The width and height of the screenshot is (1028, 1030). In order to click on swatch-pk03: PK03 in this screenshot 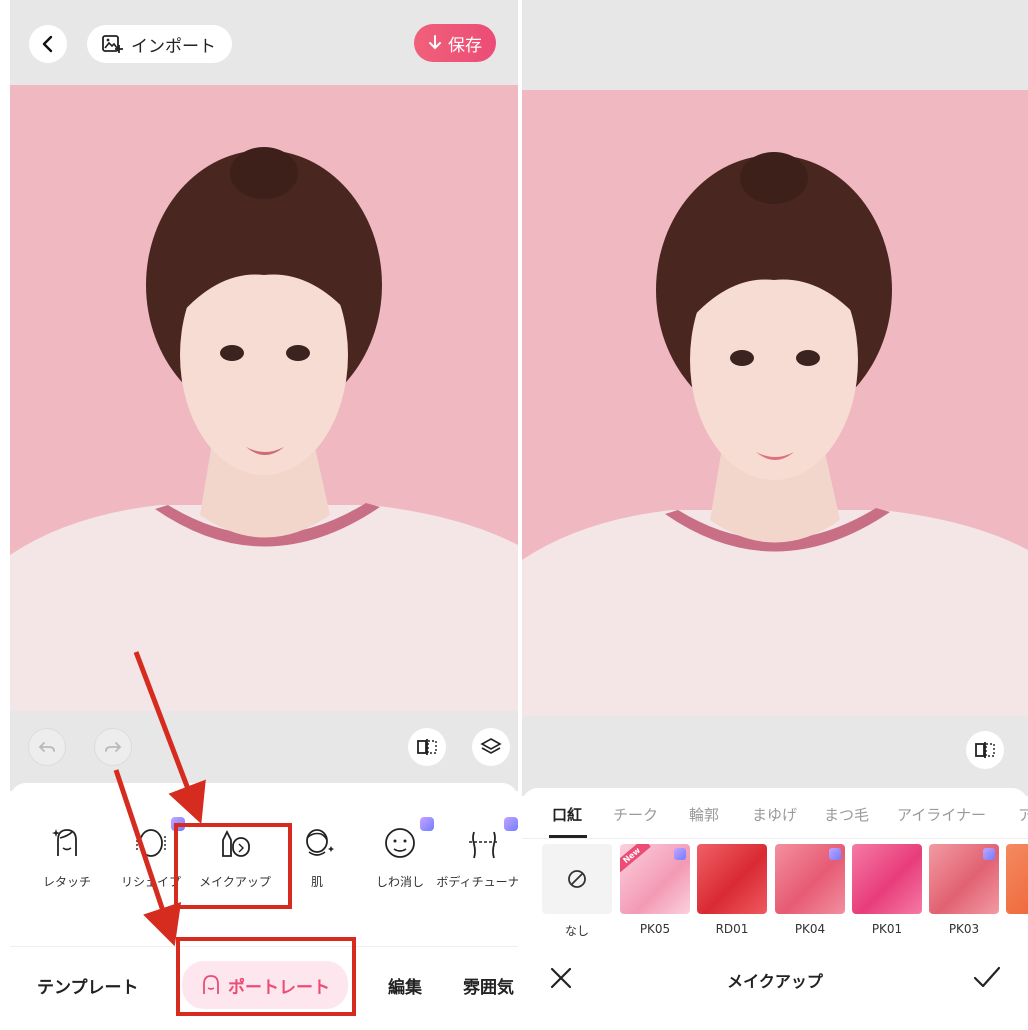, I will do `click(964, 890)`.